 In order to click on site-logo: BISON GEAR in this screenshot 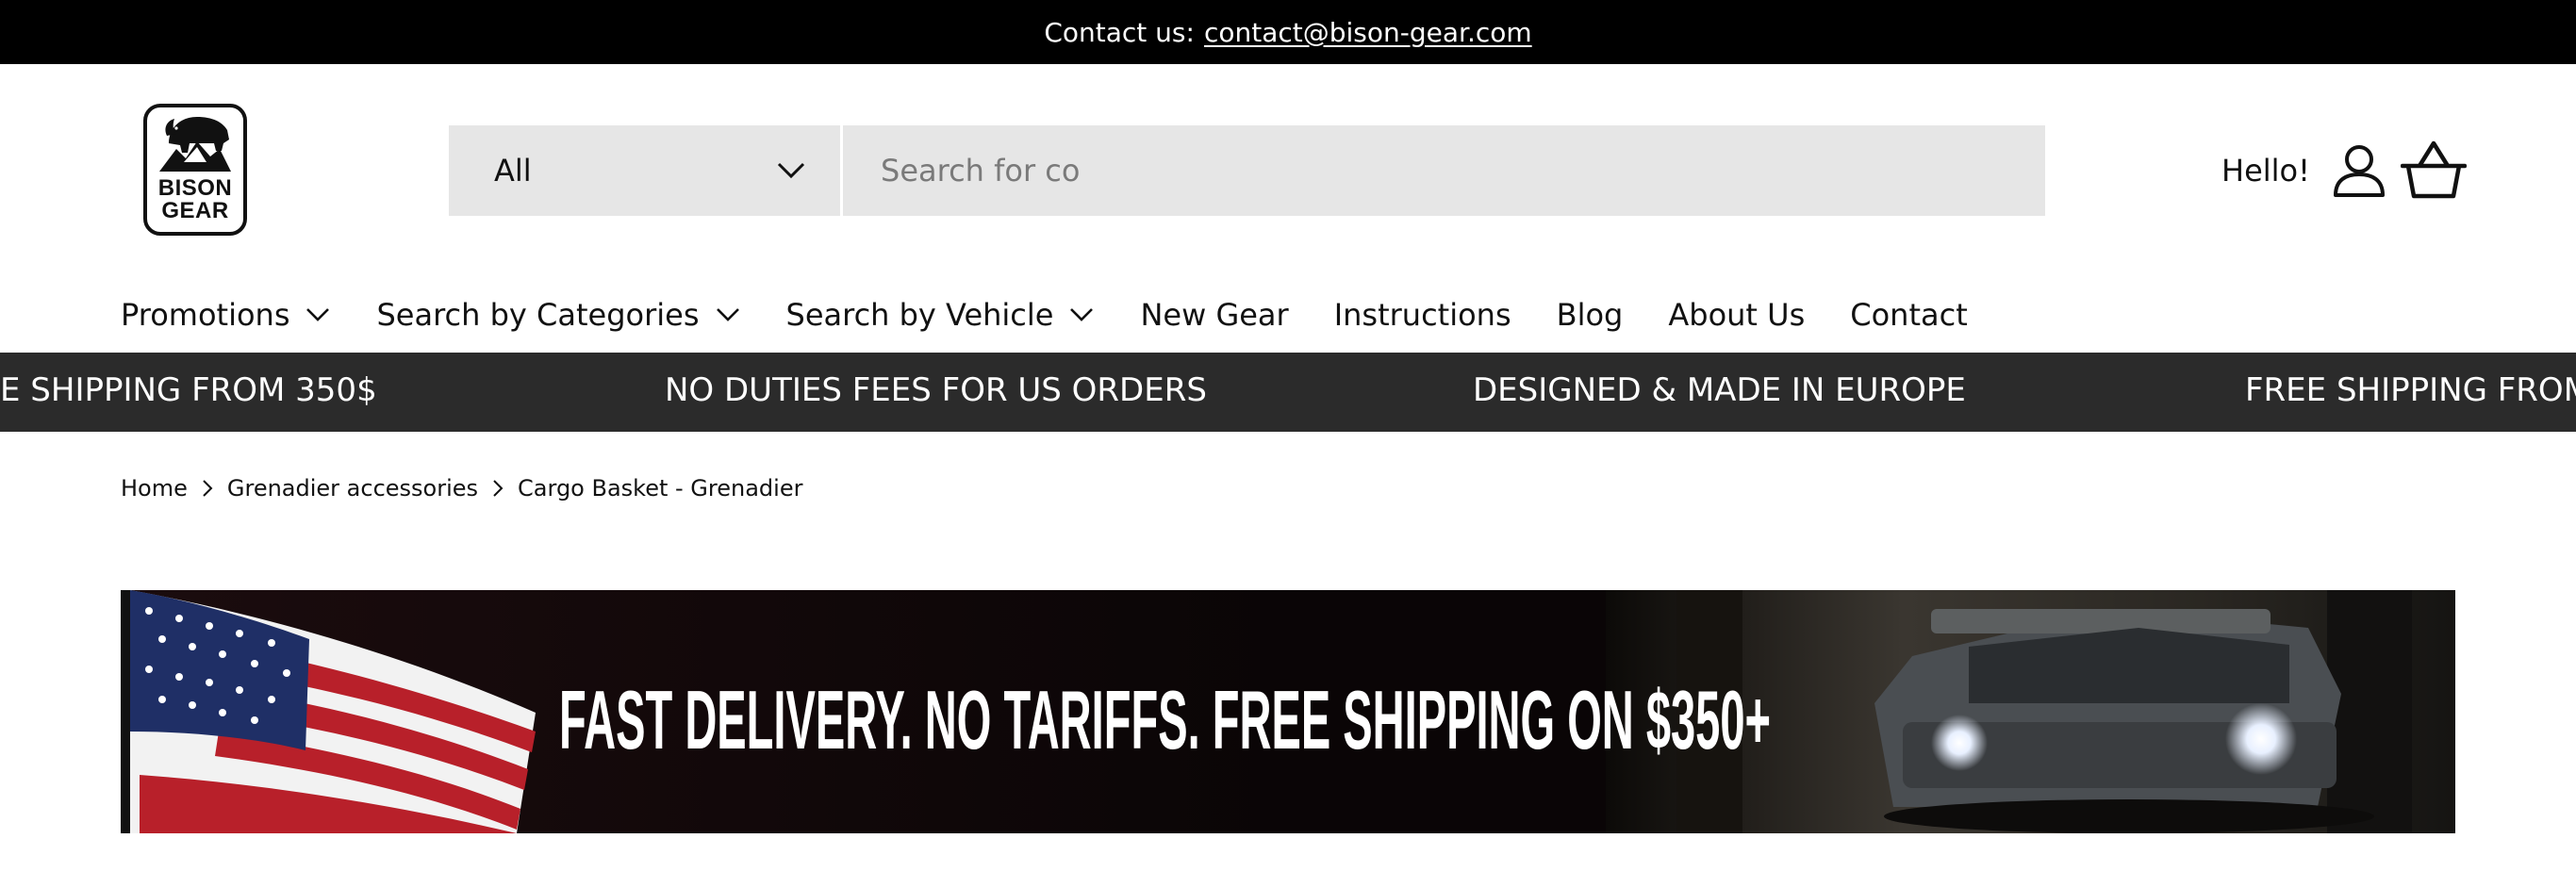, I will do `click(195, 170)`.